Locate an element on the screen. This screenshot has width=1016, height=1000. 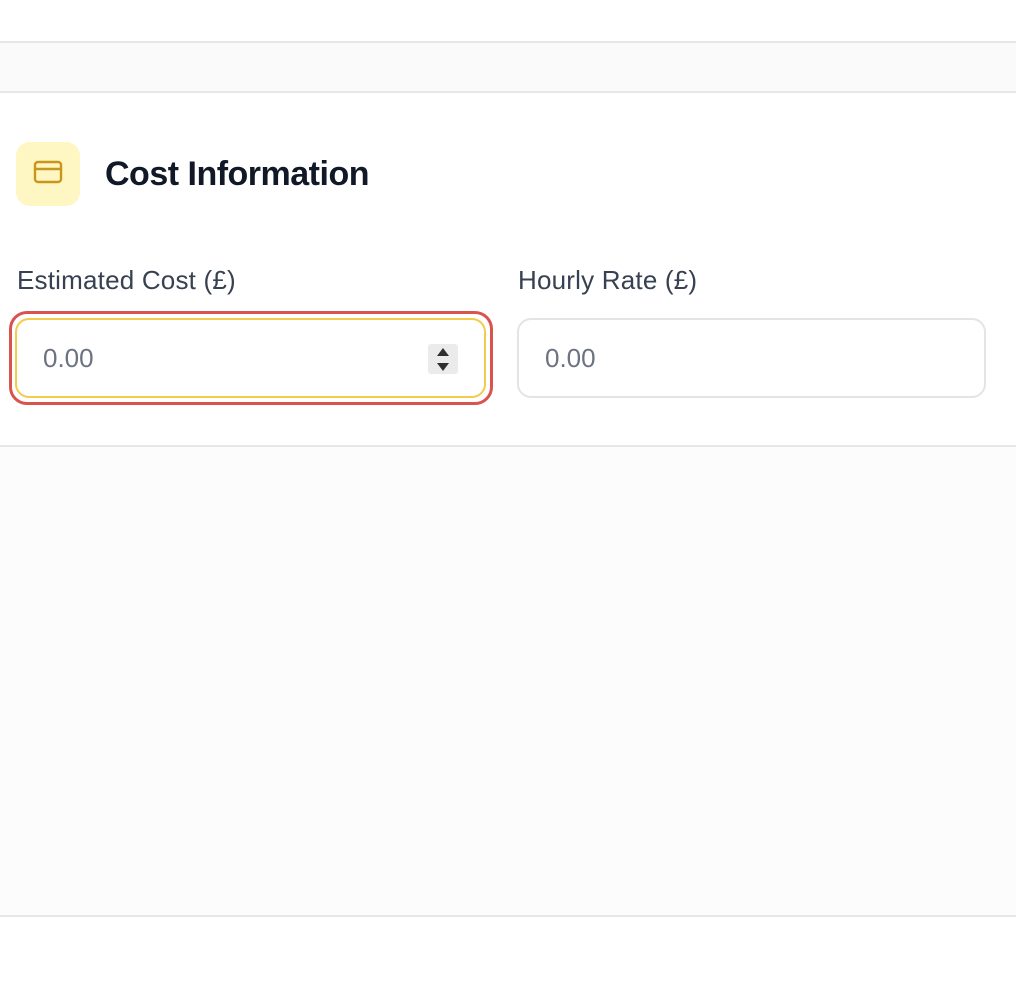
estimated-cost-field is located at coordinates (250, 358).